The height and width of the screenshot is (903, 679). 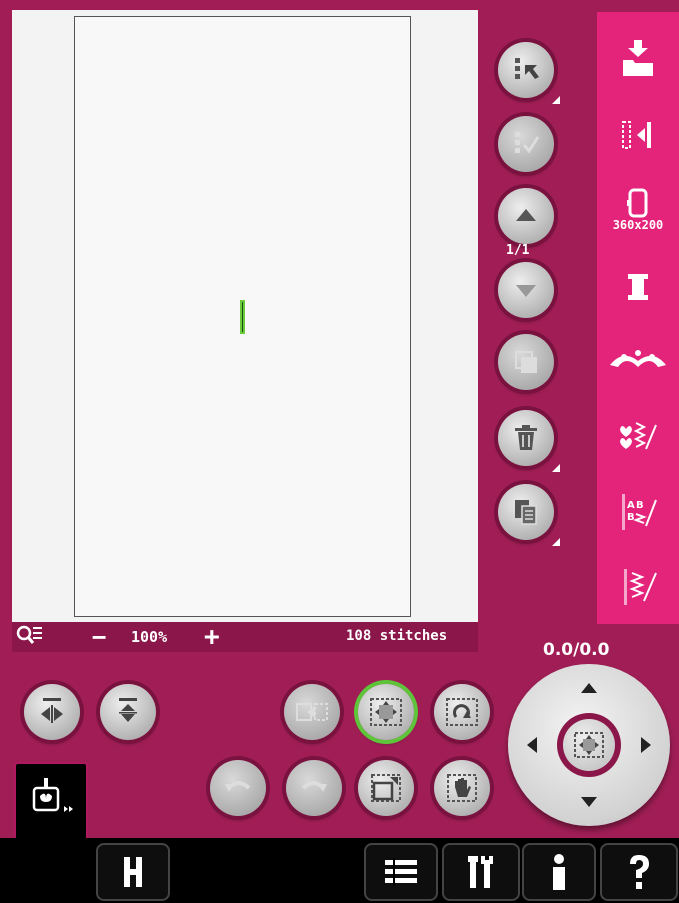 I want to click on select-icon, so click(x=527, y=68).